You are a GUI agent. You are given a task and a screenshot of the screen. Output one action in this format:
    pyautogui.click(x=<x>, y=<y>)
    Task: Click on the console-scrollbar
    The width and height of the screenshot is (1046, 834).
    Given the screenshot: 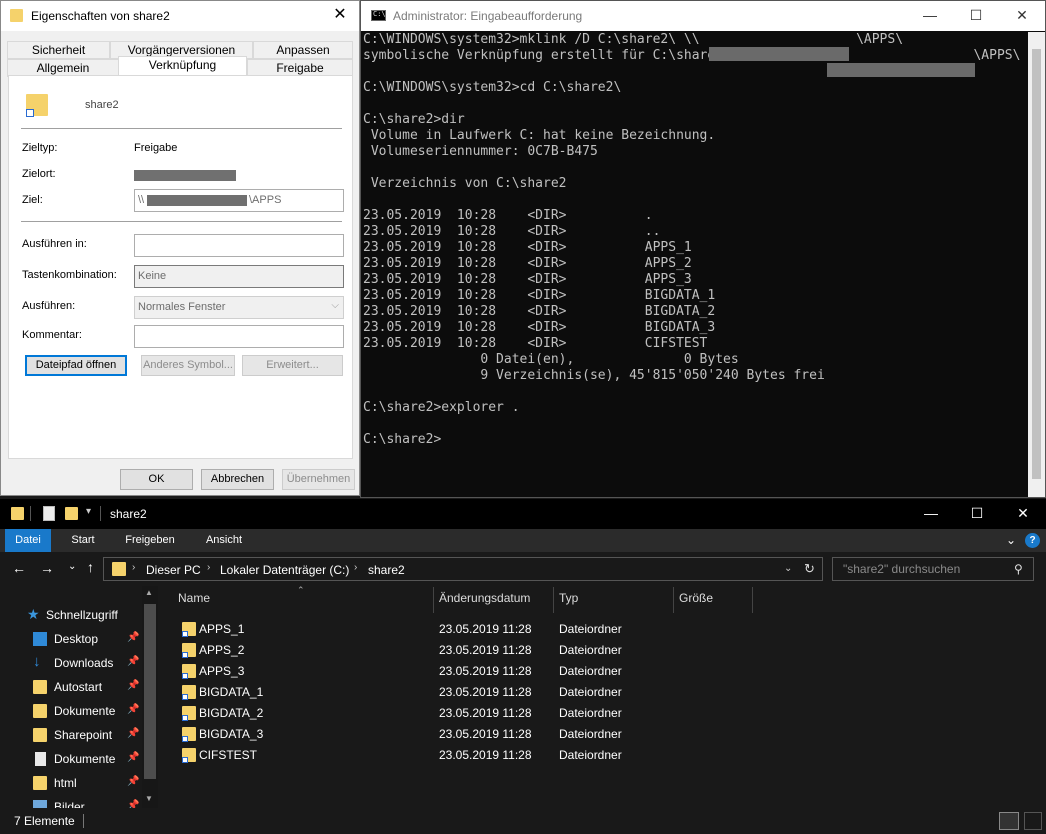 What is the action you would take?
    pyautogui.click(x=1036, y=264)
    